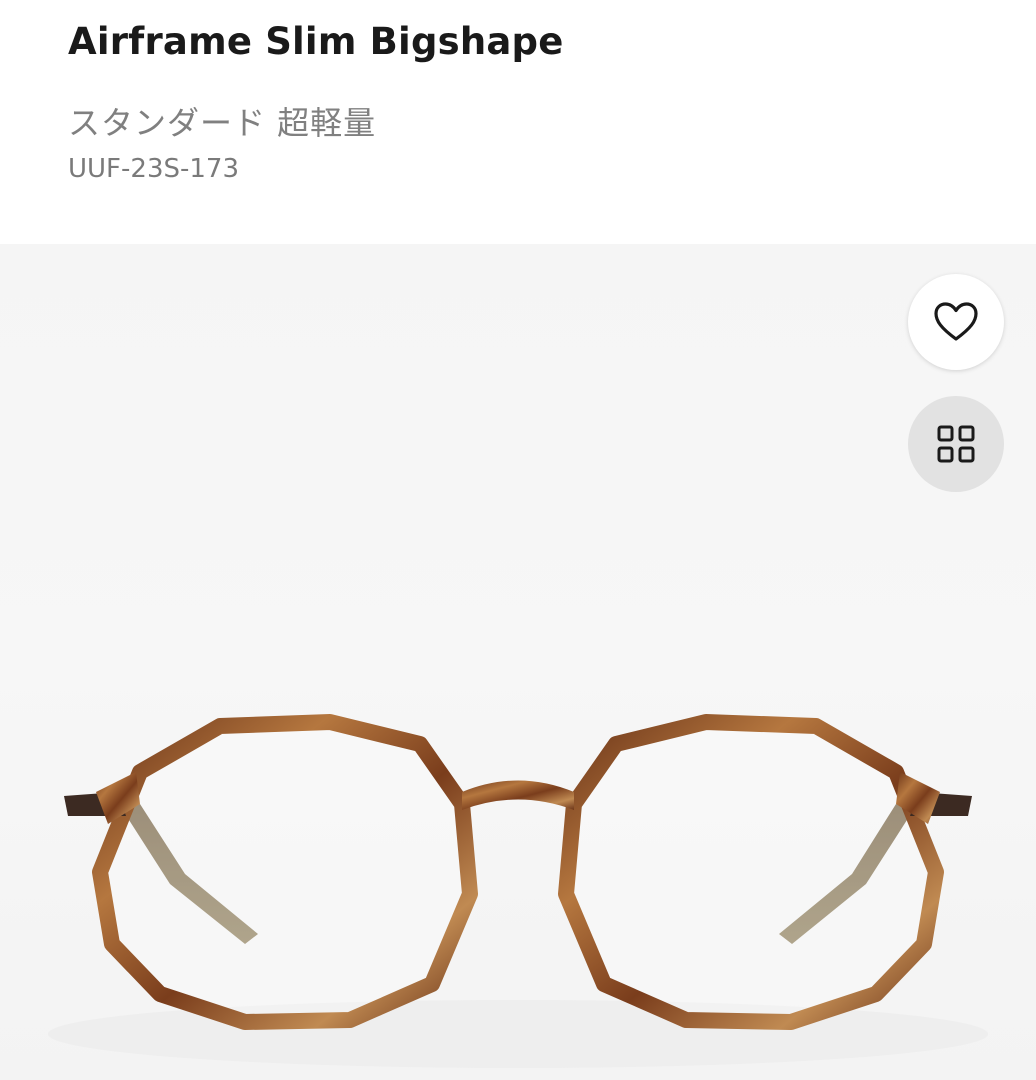  Describe the element at coordinates (153, 169) in the screenshot. I see `product-code: UUF-23S-173` at that location.